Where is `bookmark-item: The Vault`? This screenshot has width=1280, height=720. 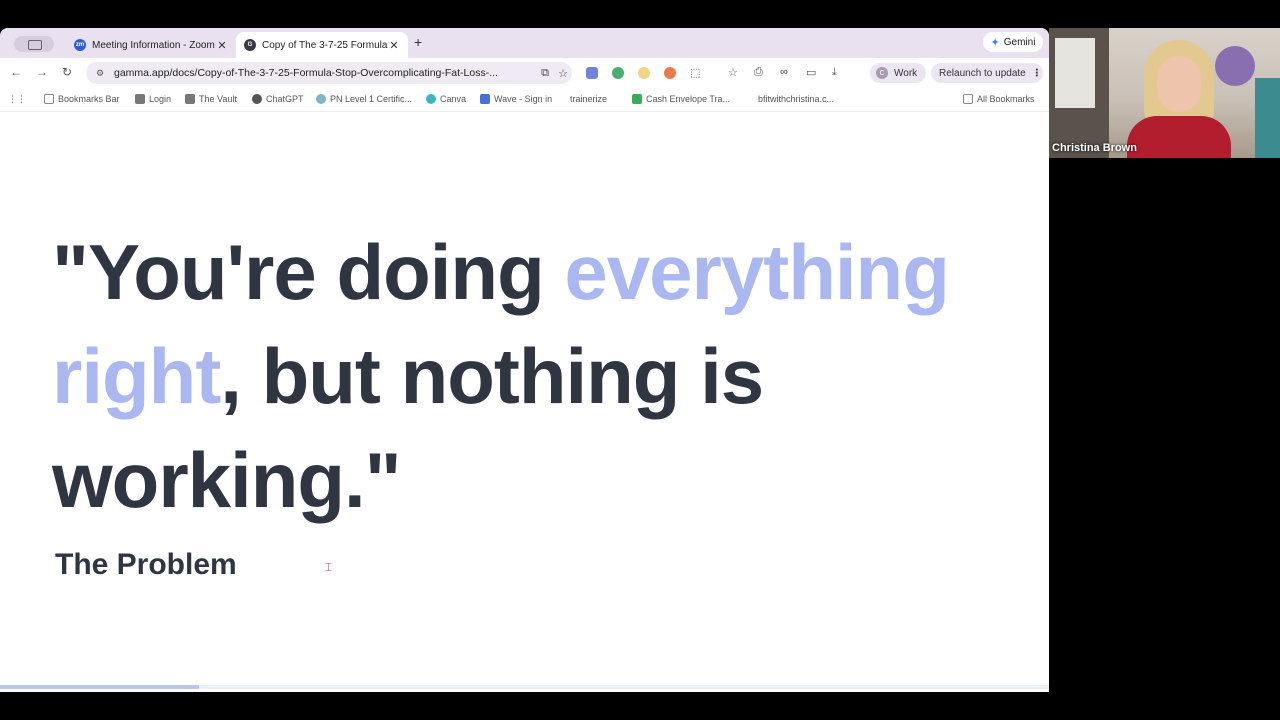 bookmark-item: The Vault is located at coordinates (211, 99).